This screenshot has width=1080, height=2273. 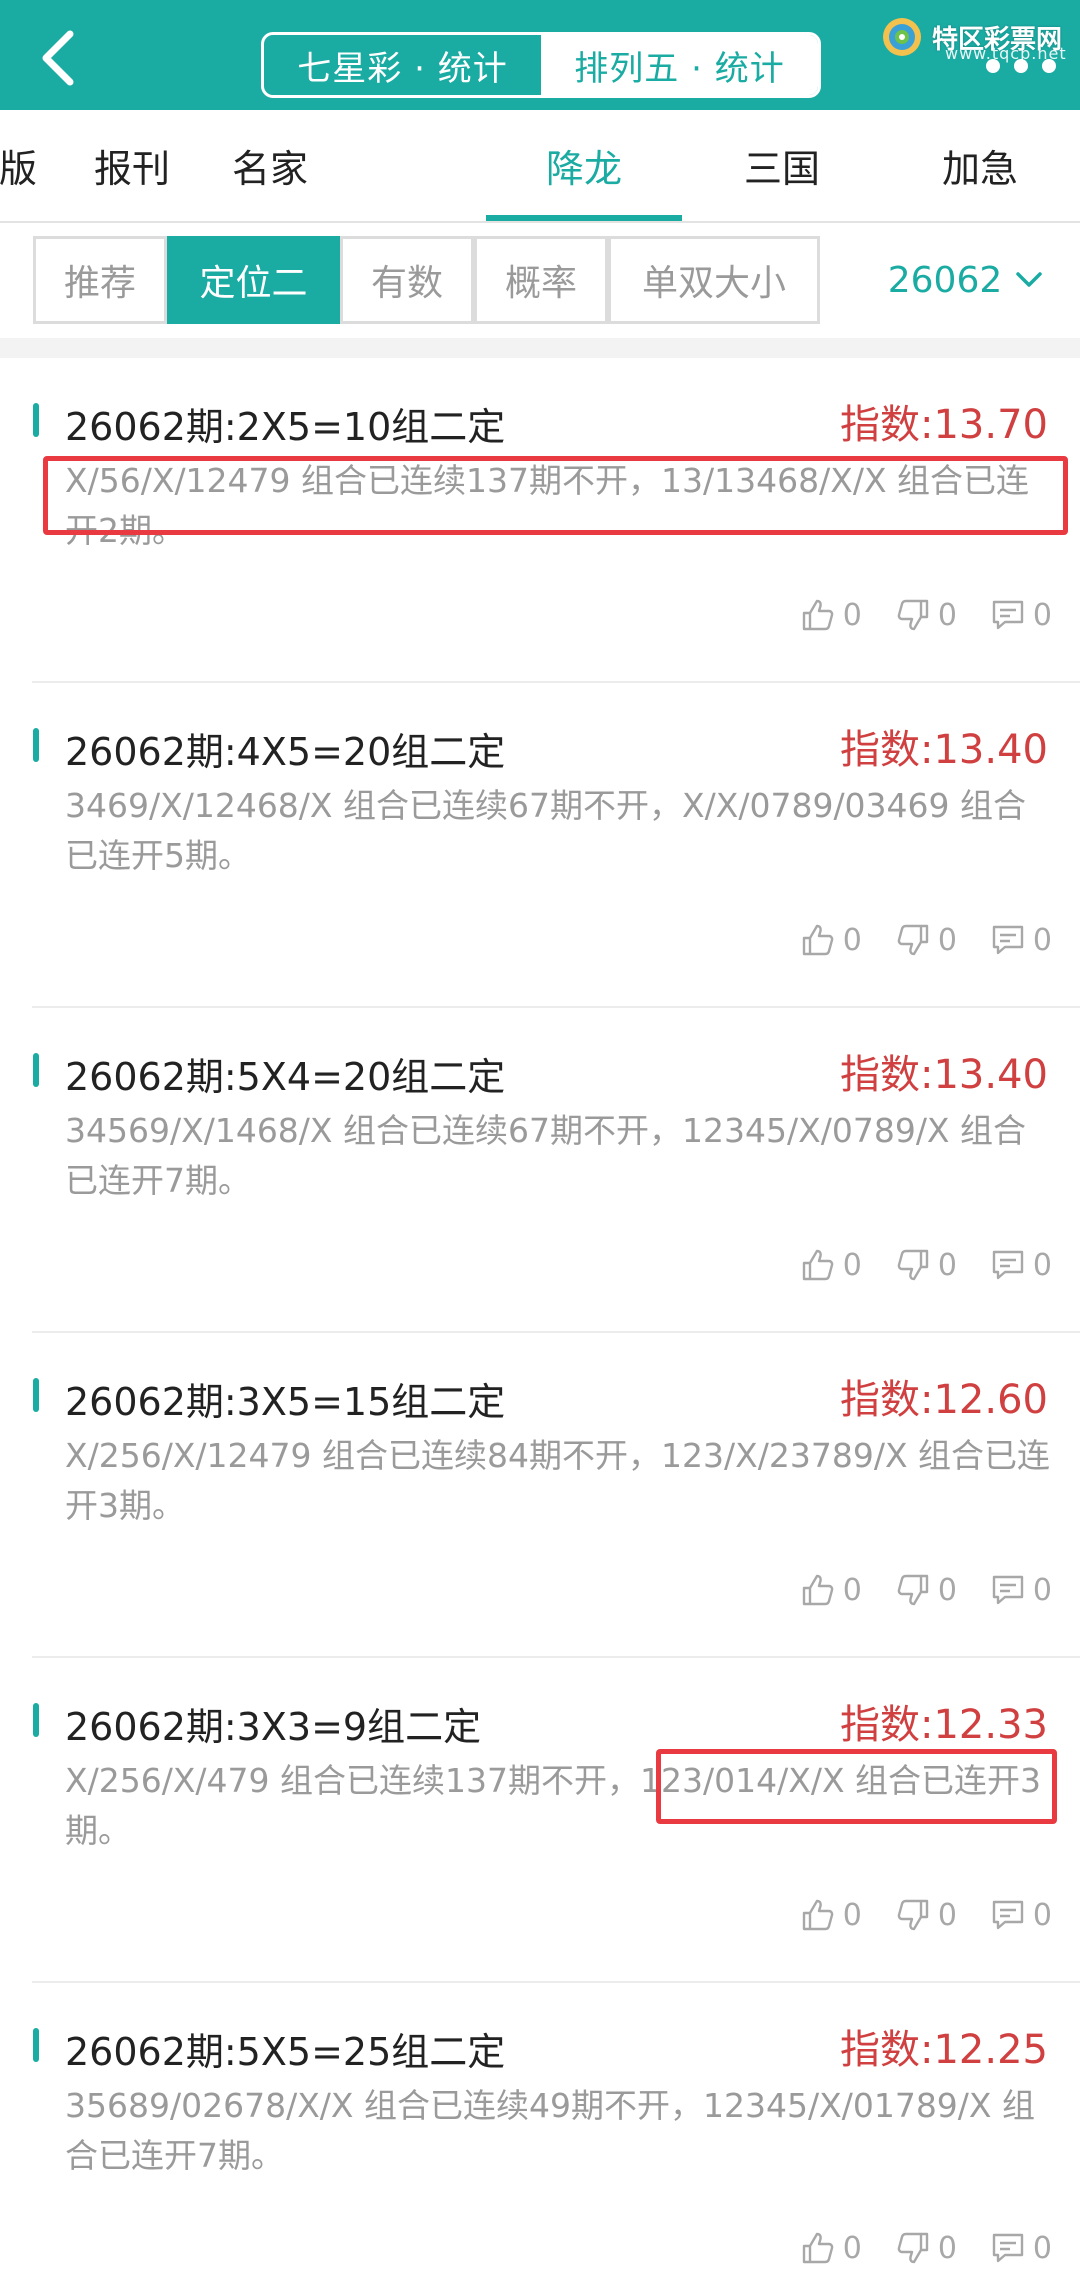 What do you see at coordinates (270, 165) in the screenshot?
I see `tab-mingjia: 名家` at bounding box center [270, 165].